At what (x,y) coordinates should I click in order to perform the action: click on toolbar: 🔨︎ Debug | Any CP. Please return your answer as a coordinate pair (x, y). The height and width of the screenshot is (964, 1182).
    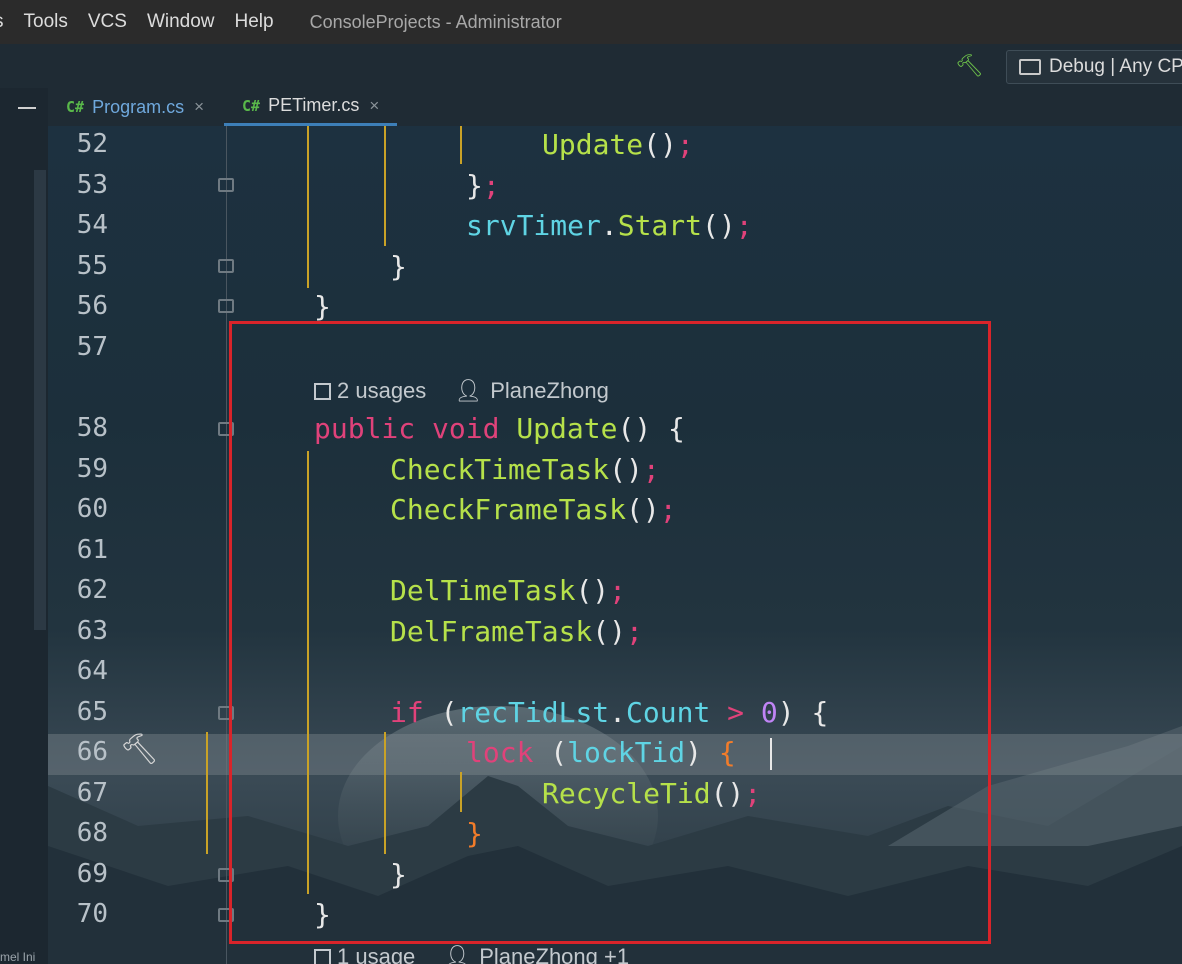
    Looking at the image, I should click on (591, 66).